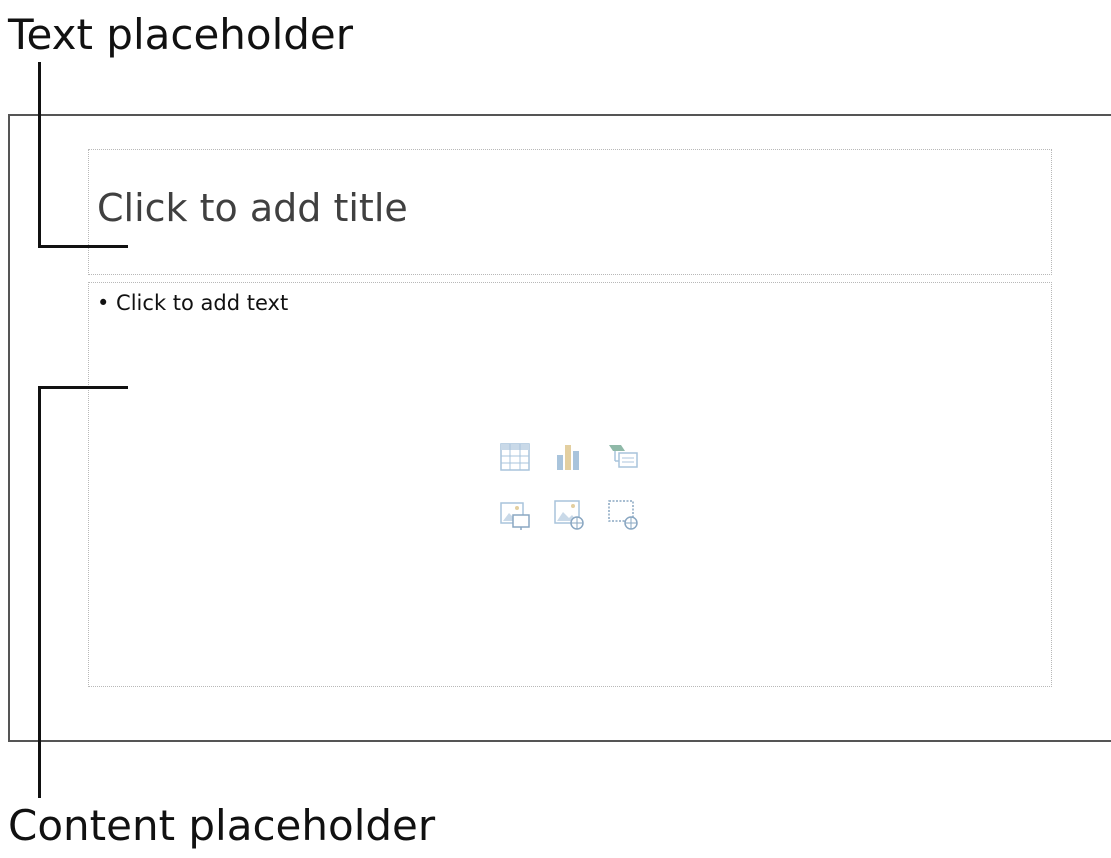 This screenshot has height=858, width=1111. I want to click on text-placeholder-leader-vertical, so click(39, 155).